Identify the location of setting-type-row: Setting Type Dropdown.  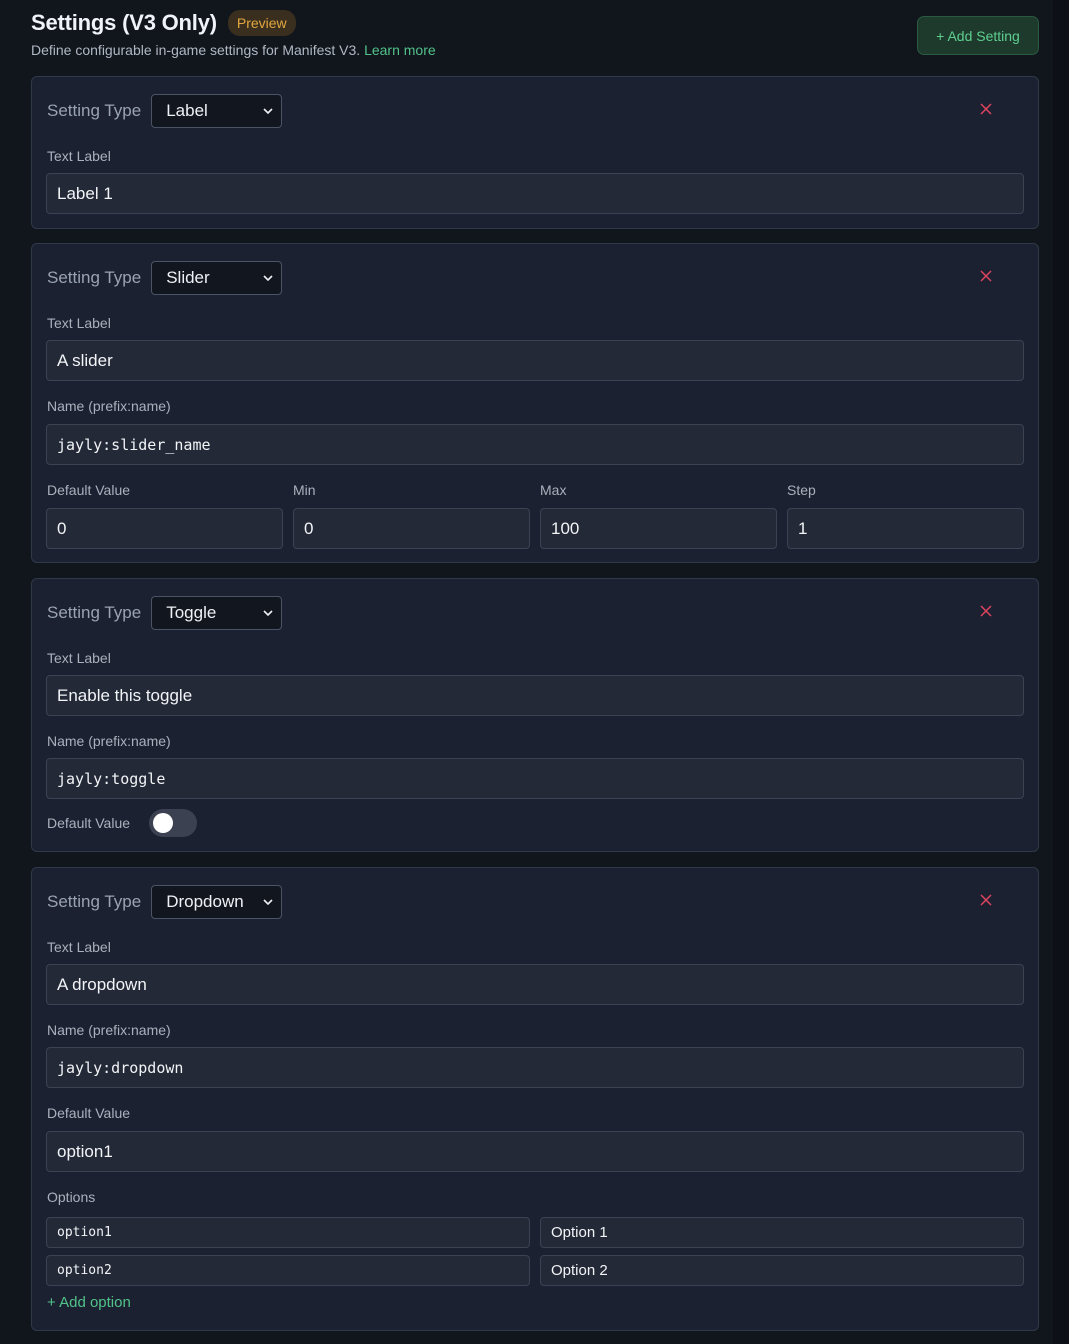
(165, 902).